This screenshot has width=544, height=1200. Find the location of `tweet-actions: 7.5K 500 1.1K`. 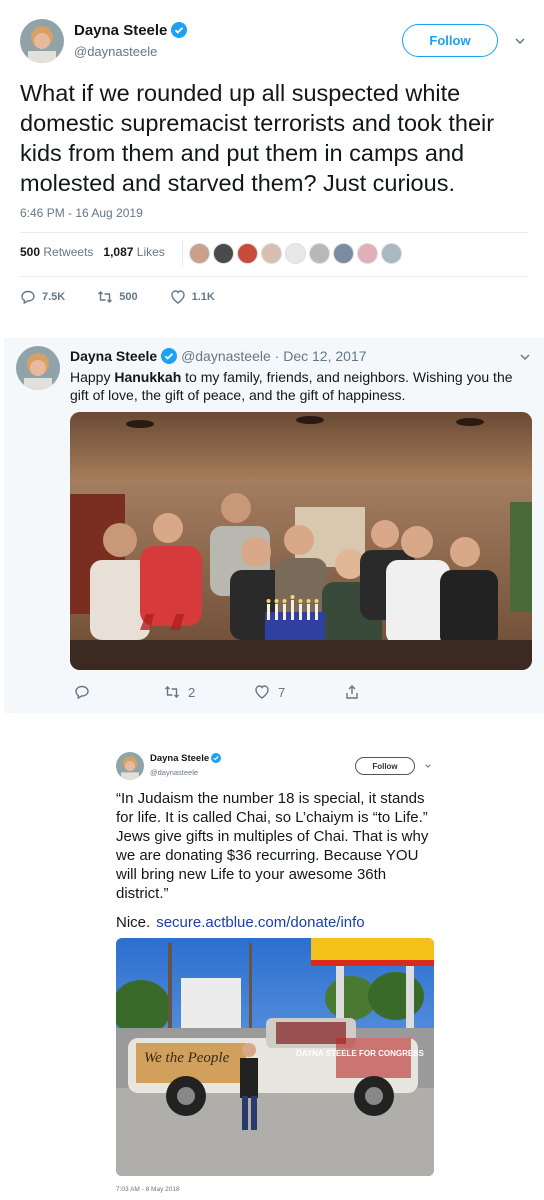

tweet-actions: 7.5K 500 1.1K is located at coordinates (133, 297).